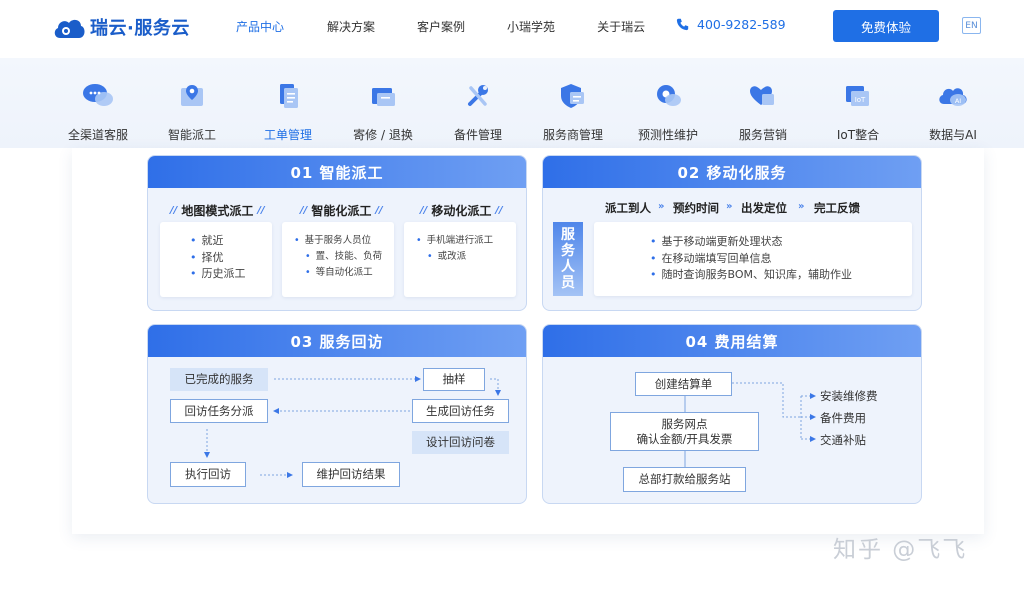  I want to click on sample-box: 抽样, so click(454, 379).